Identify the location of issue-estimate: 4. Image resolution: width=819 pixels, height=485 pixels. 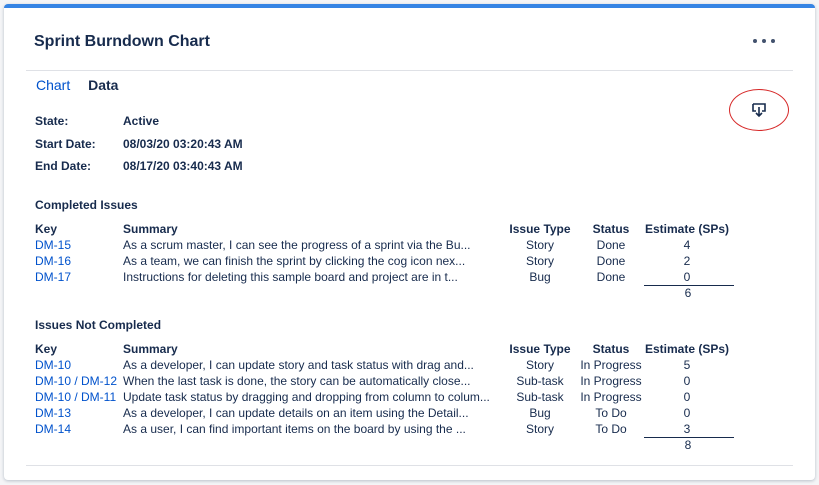
(687, 245).